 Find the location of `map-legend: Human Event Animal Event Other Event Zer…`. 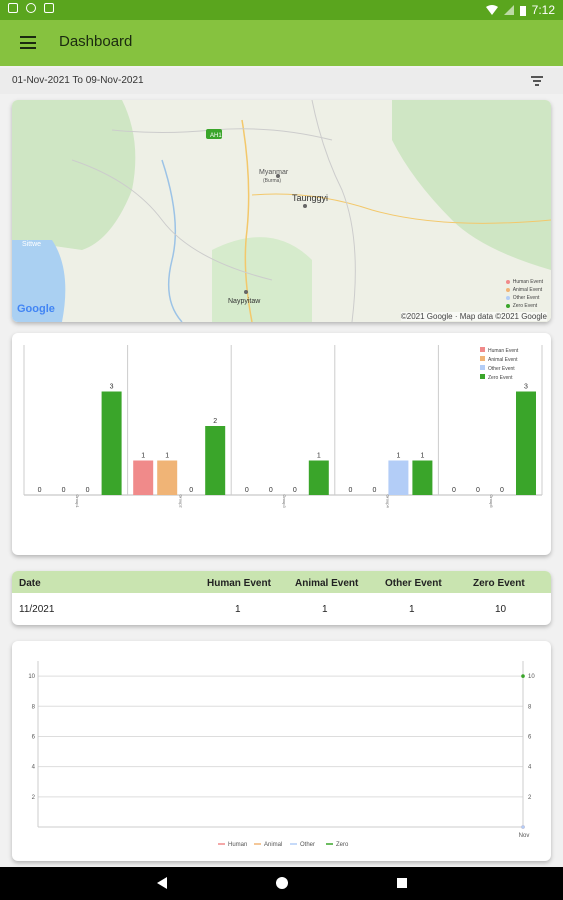

map-legend: Human Event Animal Event Other Event Zer… is located at coordinates (524, 294).